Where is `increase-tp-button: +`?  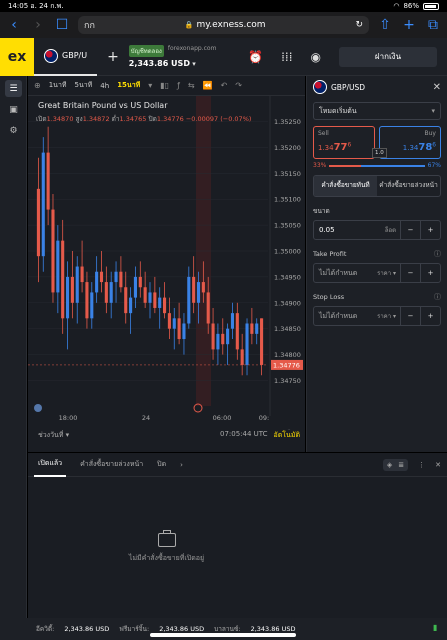
increase-tp-button: + is located at coordinates (430, 273).